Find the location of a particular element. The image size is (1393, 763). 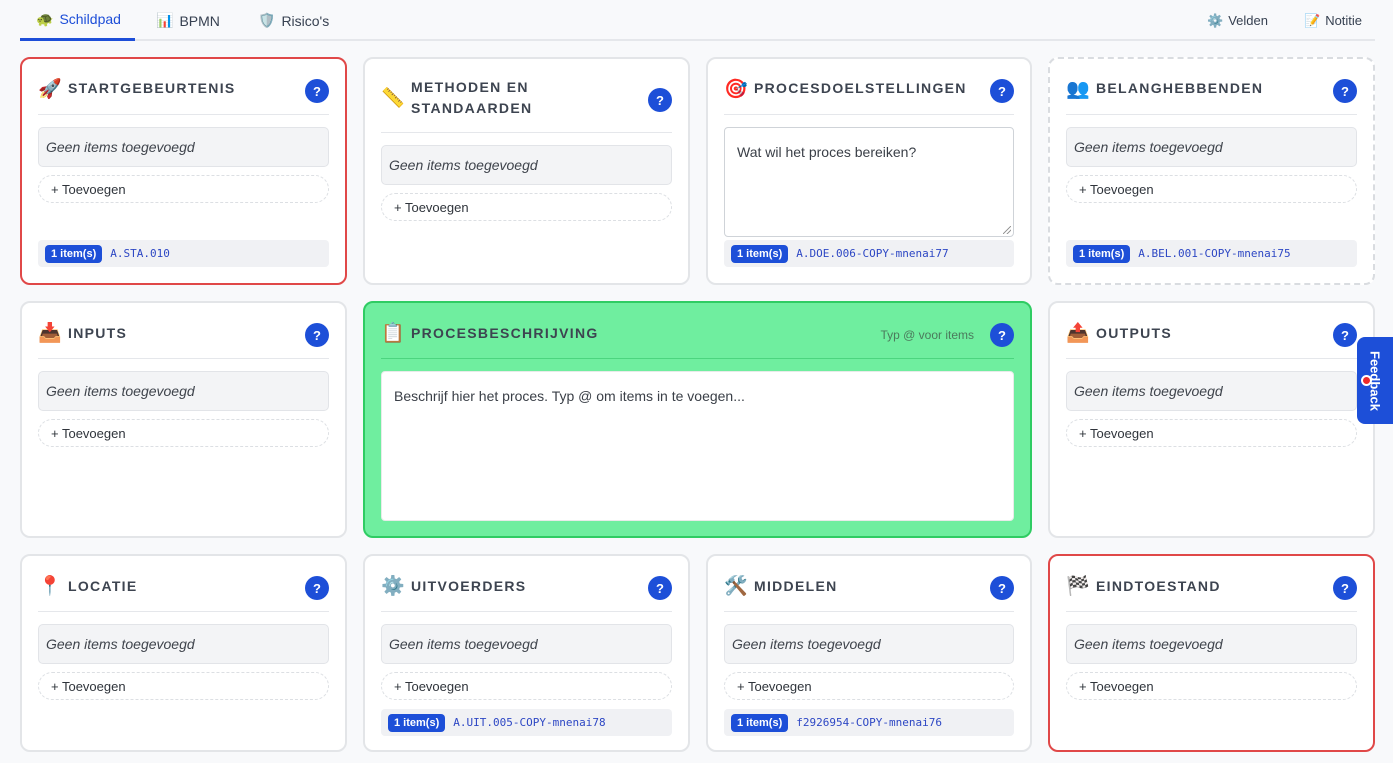

card-header: ⚙️ UITVOERDERS ? is located at coordinates (526, 584).